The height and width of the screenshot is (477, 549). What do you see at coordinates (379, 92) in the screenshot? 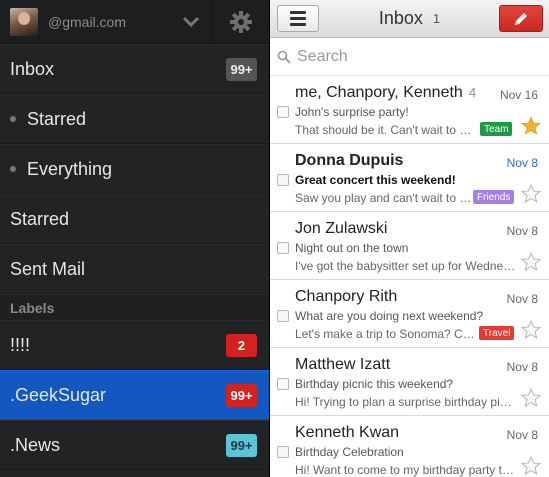
I see `sender: me, Chanpory, Kenneth` at bounding box center [379, 92].